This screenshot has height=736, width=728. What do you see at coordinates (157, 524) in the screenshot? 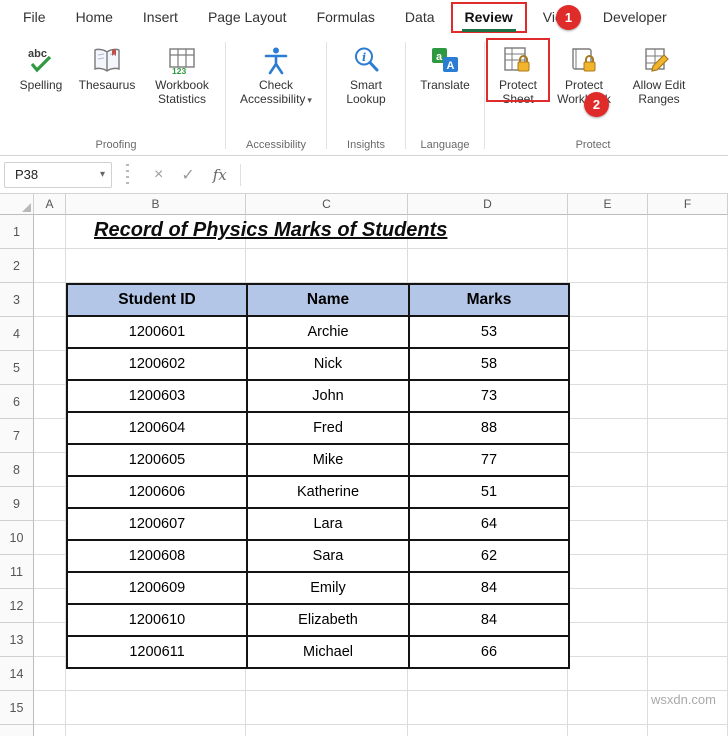
I see `table-cell: 1200607` at bounding box center [157, 524].